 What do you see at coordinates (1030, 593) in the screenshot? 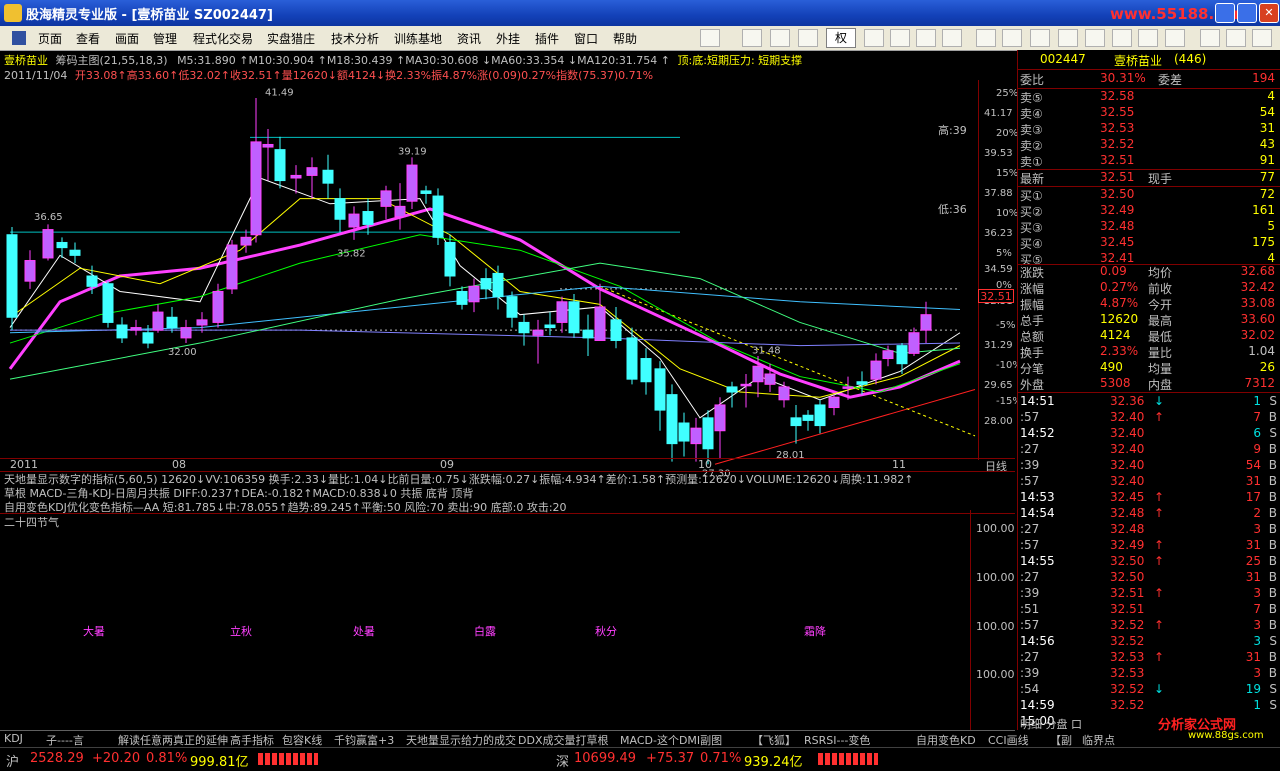
I see `tick-time: :39` at bounding box center [1030, 593].